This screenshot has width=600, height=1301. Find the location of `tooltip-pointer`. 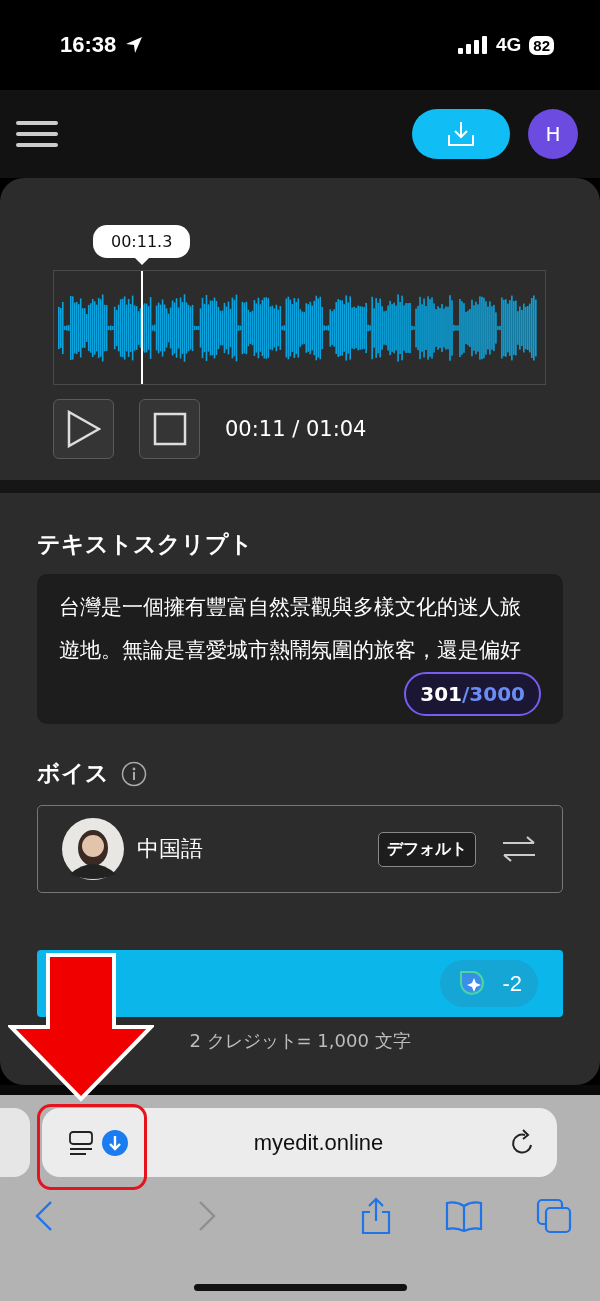

tooltip-pointer is located at coordinates (141, 261).